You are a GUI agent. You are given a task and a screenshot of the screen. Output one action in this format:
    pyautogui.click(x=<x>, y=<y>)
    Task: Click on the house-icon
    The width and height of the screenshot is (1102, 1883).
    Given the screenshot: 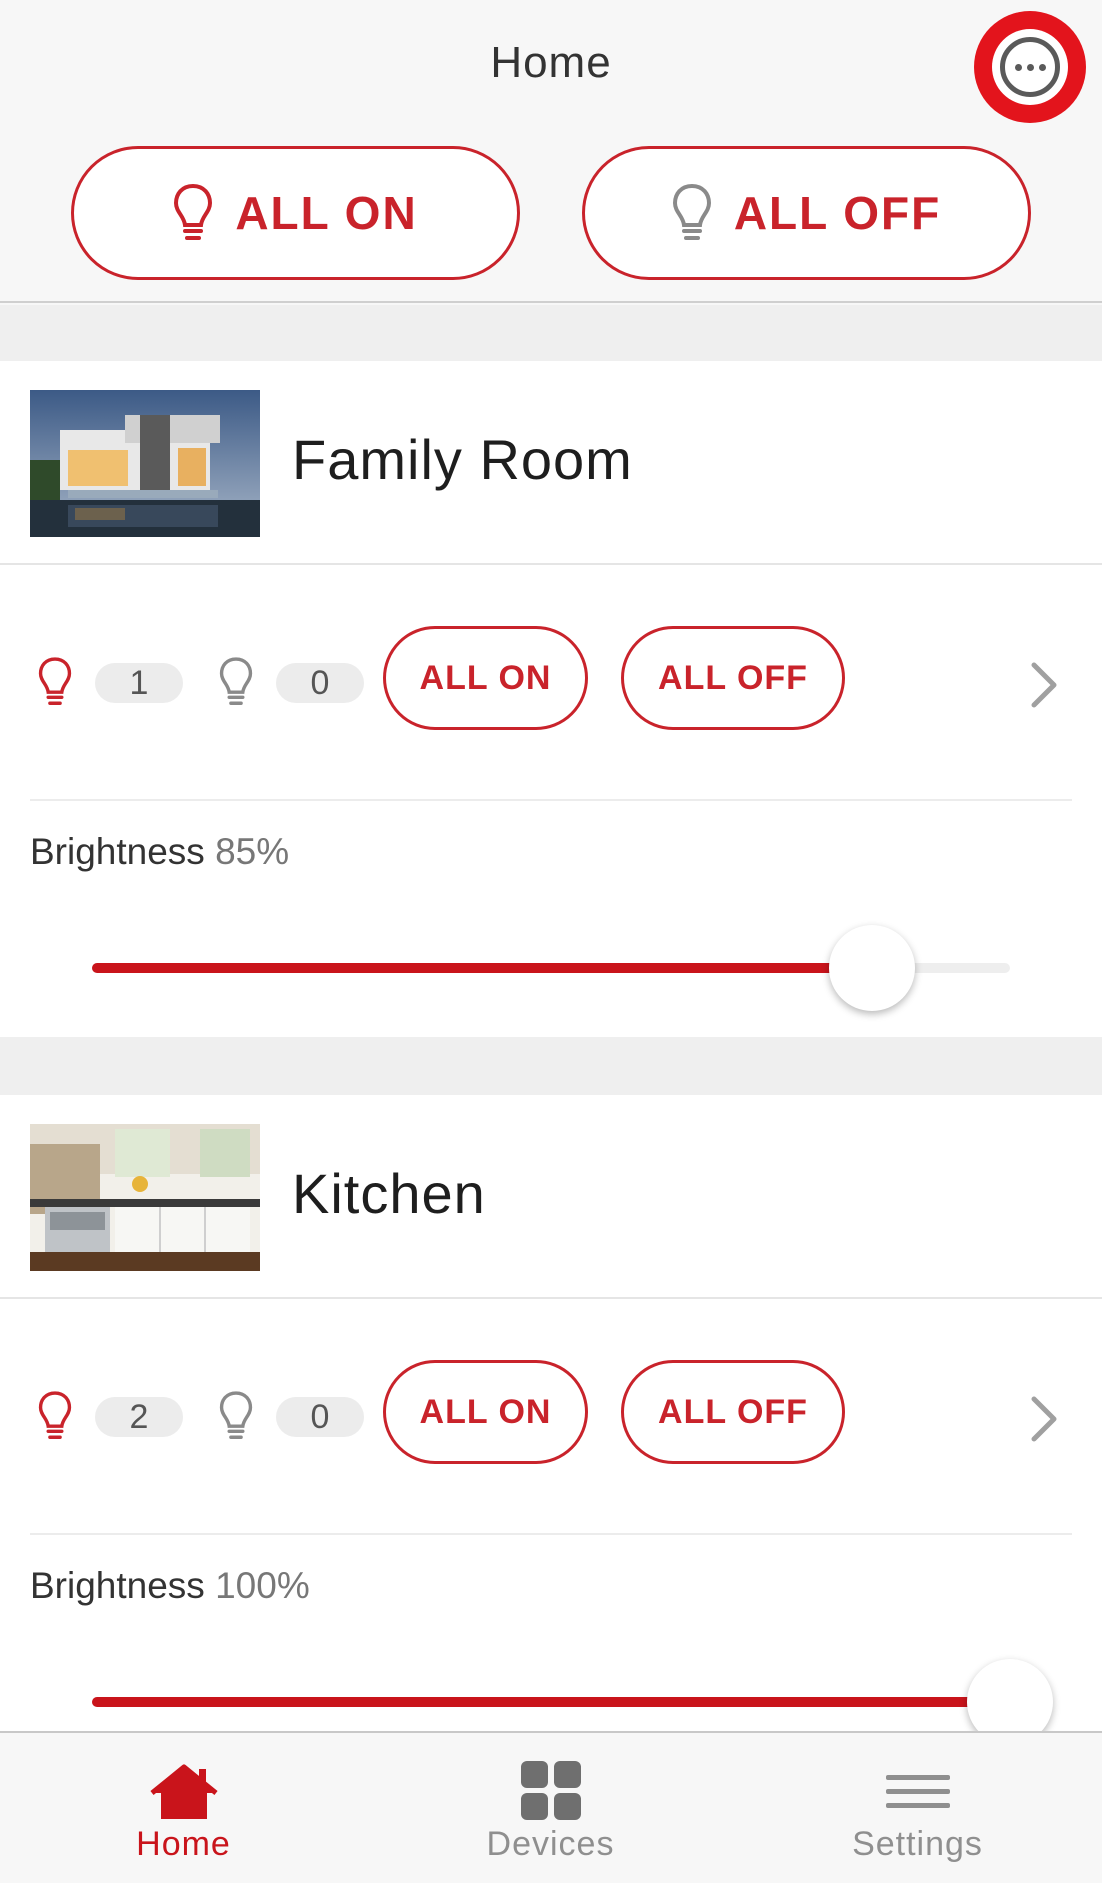 What is the action you would take?
    pyautogui.click(x=183, y=1791)
    